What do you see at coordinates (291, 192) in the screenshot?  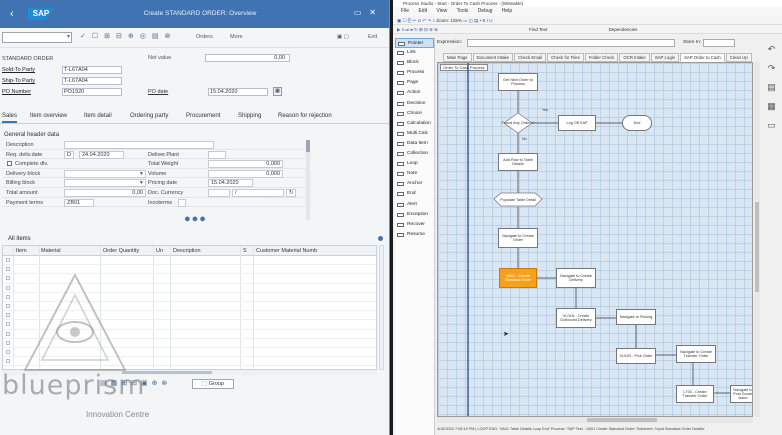 I see `refresh-icon: ↻` at bounding box center [291, 192].